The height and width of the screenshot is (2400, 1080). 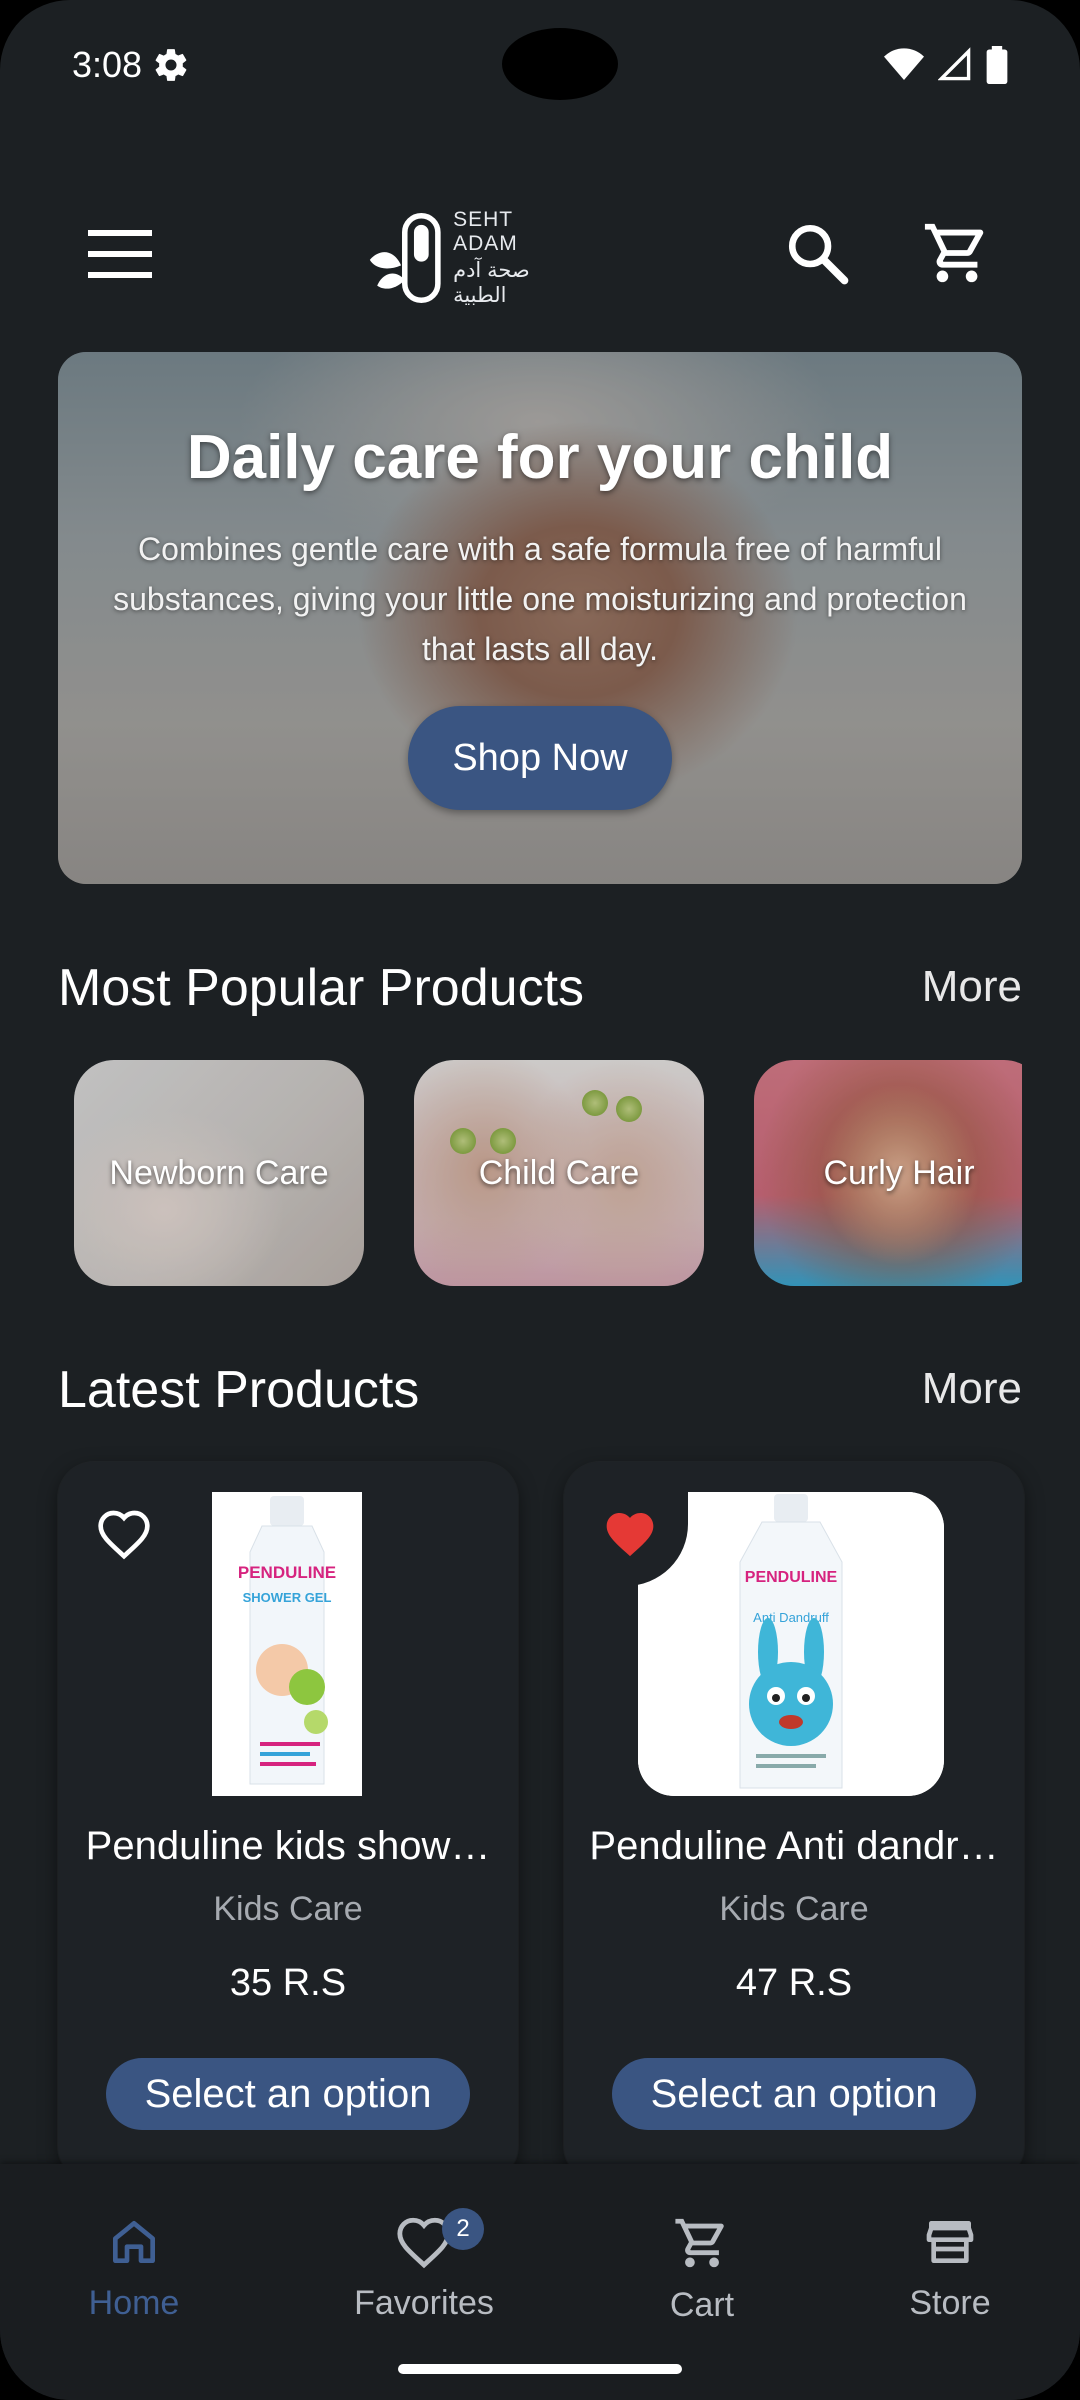 I want to click on app-bar: SEHT ADAM صحة آدم الطبية, so click(x=540, y=255).